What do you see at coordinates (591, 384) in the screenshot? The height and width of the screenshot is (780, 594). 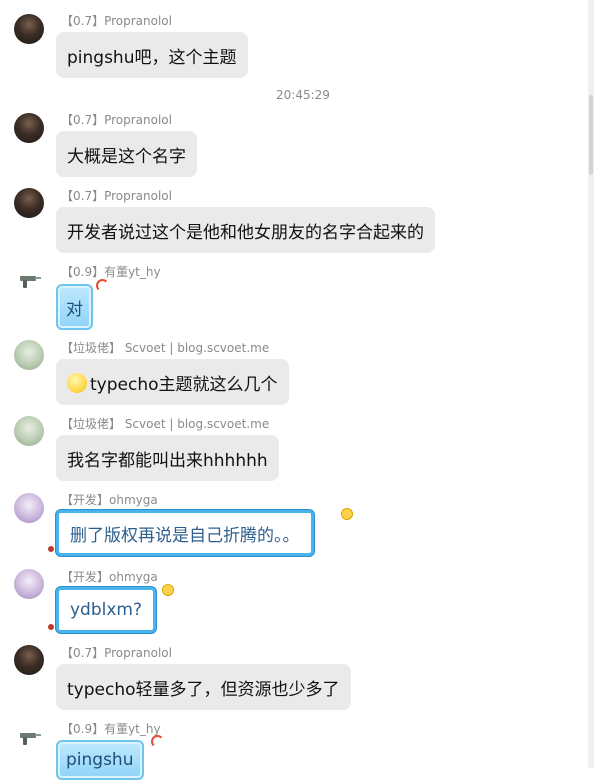 I see `scrollbar` at bounding box center [591, 384].